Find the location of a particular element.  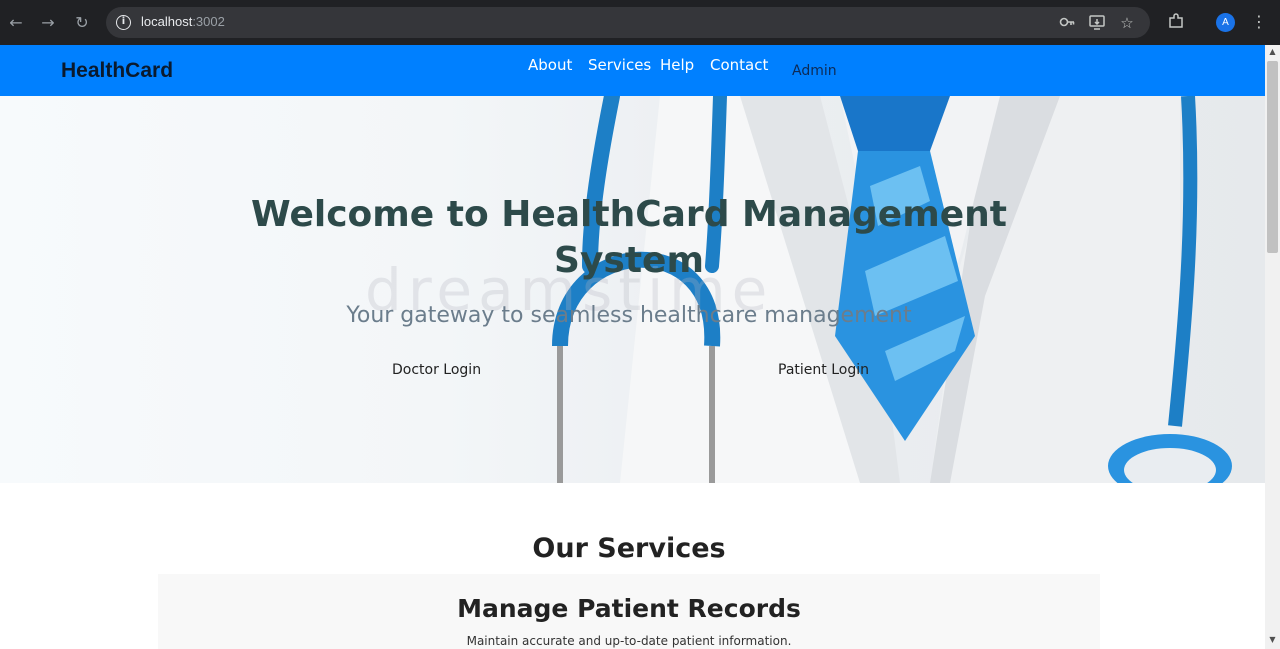

nav-link-help: Help is located at coordinates (677, 65).